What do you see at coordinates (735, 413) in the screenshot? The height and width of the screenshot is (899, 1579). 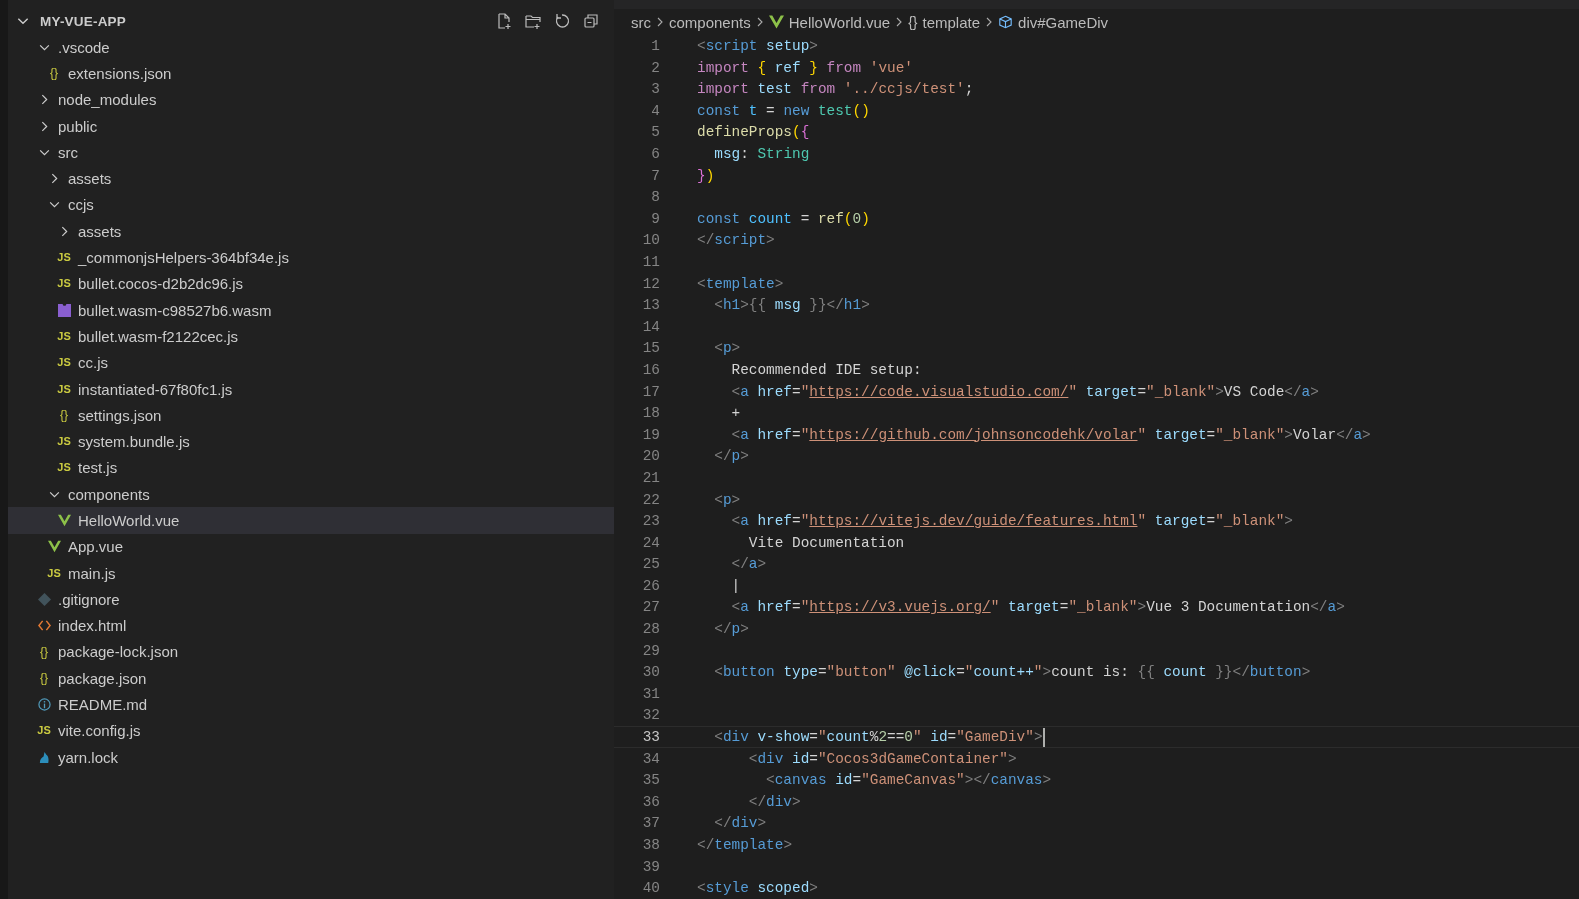 I see `code-line: +` at bounding box center [735, 413].